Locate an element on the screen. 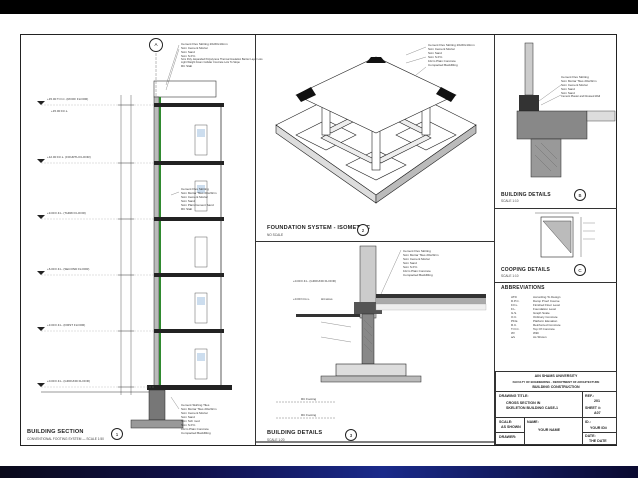 This screenshot has width=638, height=478. level-label-ground: +0.00 F.F.L. (GROUND FLOOR) is located at coordinates (68, 381).